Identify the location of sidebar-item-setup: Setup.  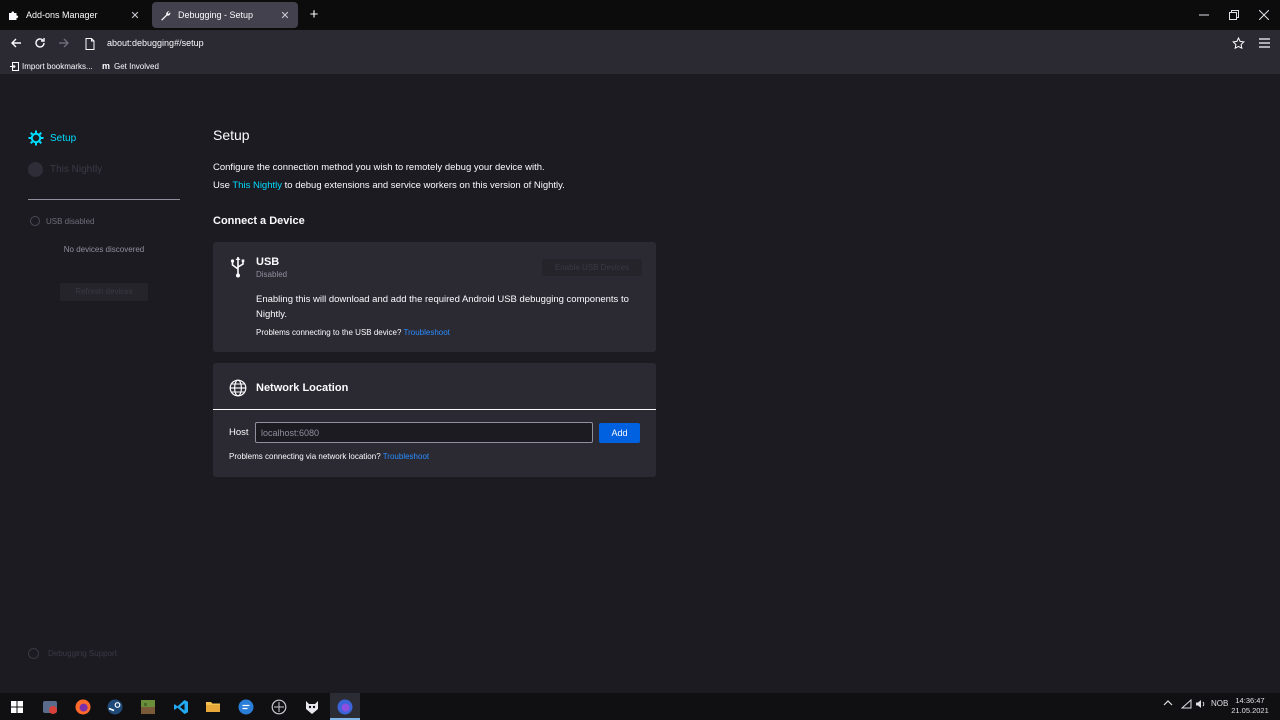
(52, 138).